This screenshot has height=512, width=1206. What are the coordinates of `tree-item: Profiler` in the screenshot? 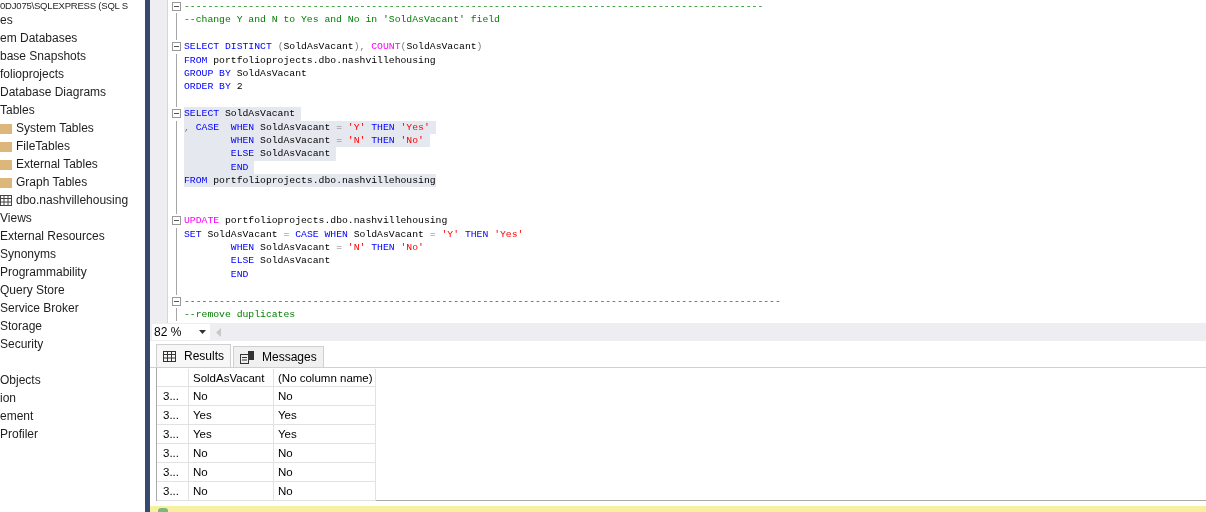 It's located at (19, 434).